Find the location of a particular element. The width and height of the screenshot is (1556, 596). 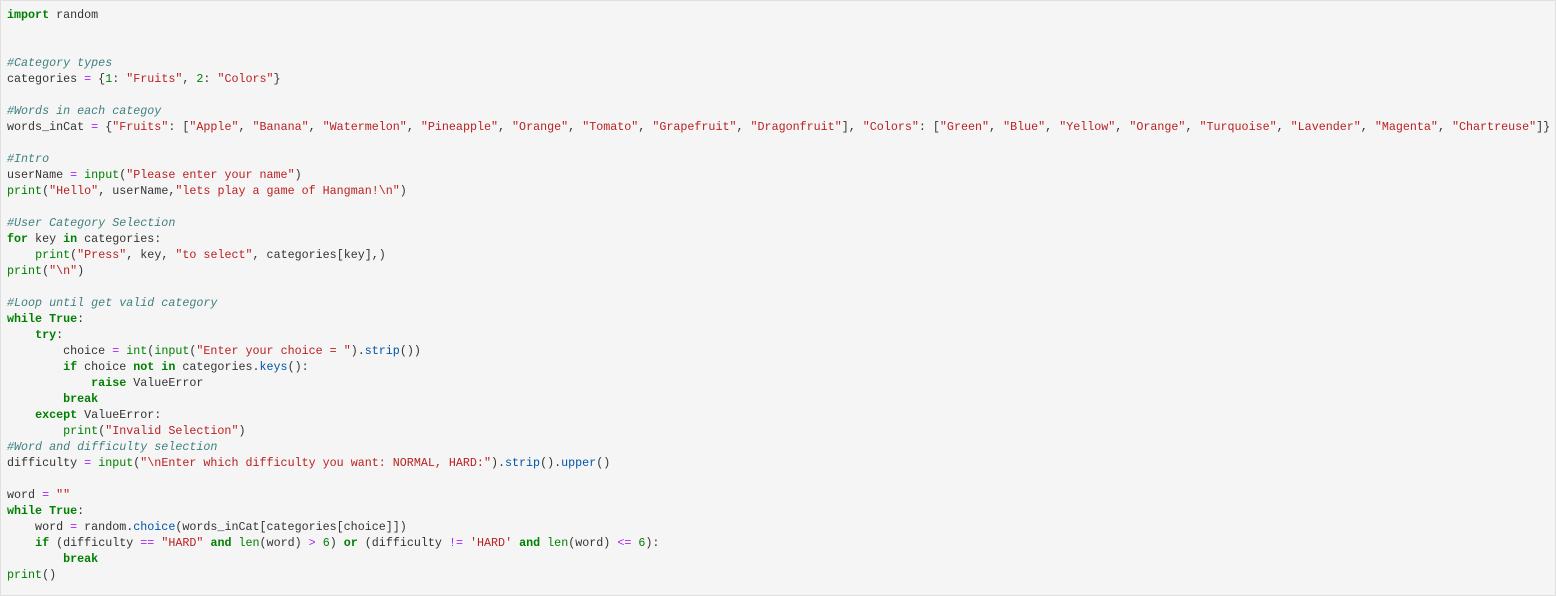

code-text: random is located at coordinates (74, 15).